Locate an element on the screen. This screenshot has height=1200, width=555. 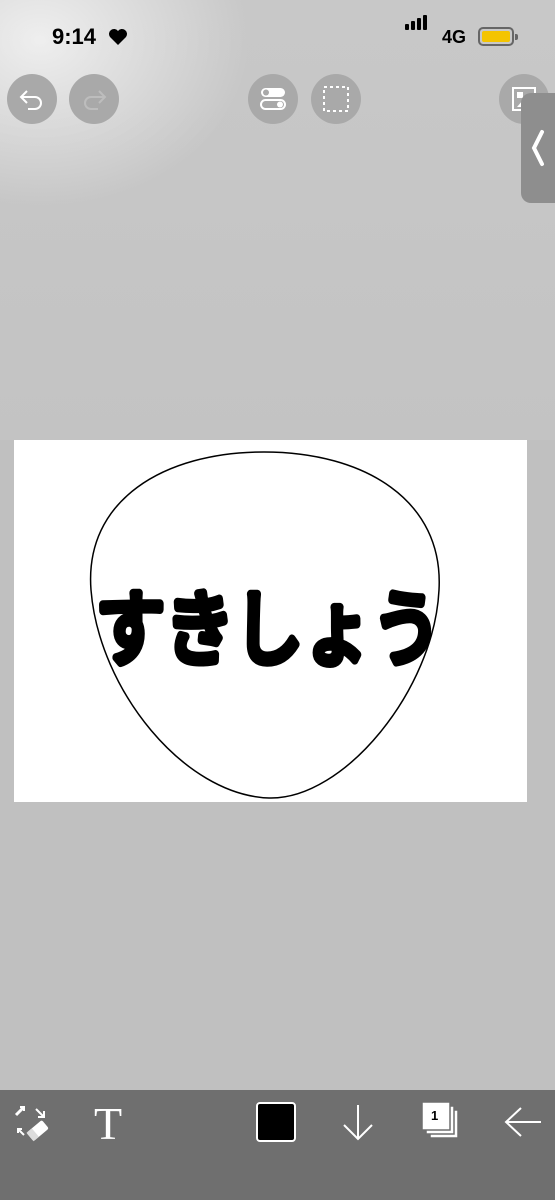
transform-erase-button is located at coordinates (32, 1123).